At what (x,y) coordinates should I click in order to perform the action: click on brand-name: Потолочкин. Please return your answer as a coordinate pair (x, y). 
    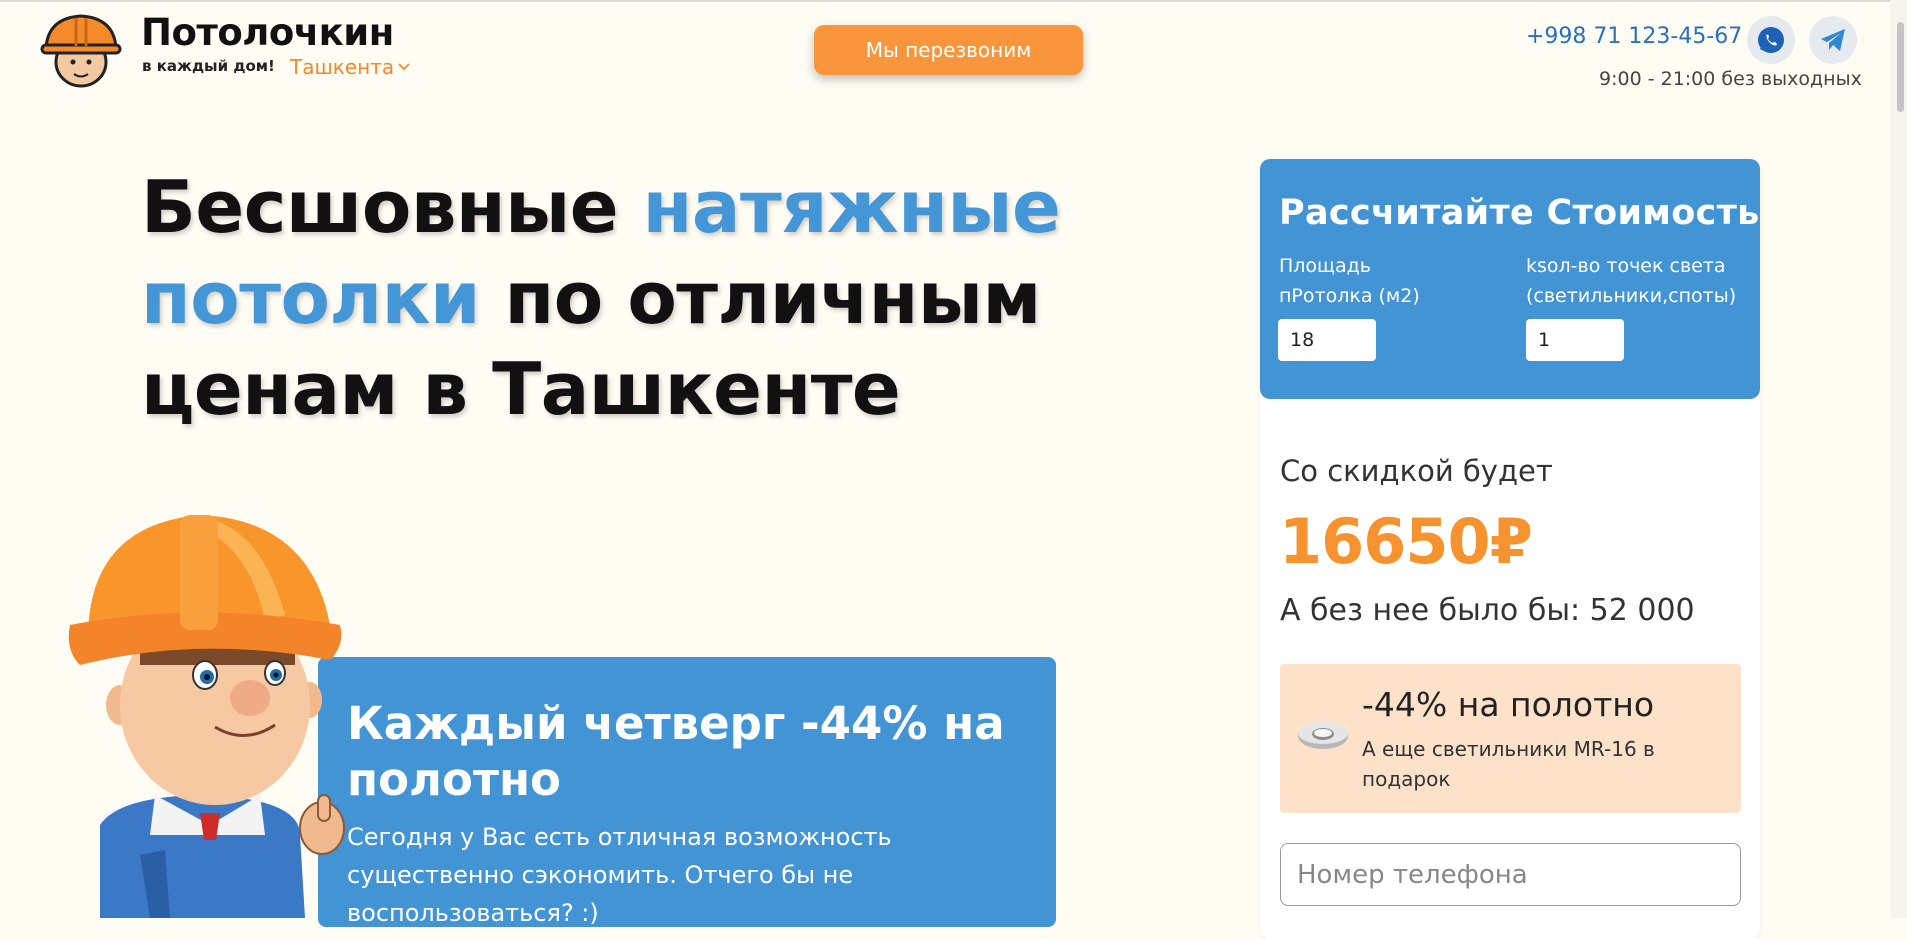
    Looking at the image, I should click on (267, 32).